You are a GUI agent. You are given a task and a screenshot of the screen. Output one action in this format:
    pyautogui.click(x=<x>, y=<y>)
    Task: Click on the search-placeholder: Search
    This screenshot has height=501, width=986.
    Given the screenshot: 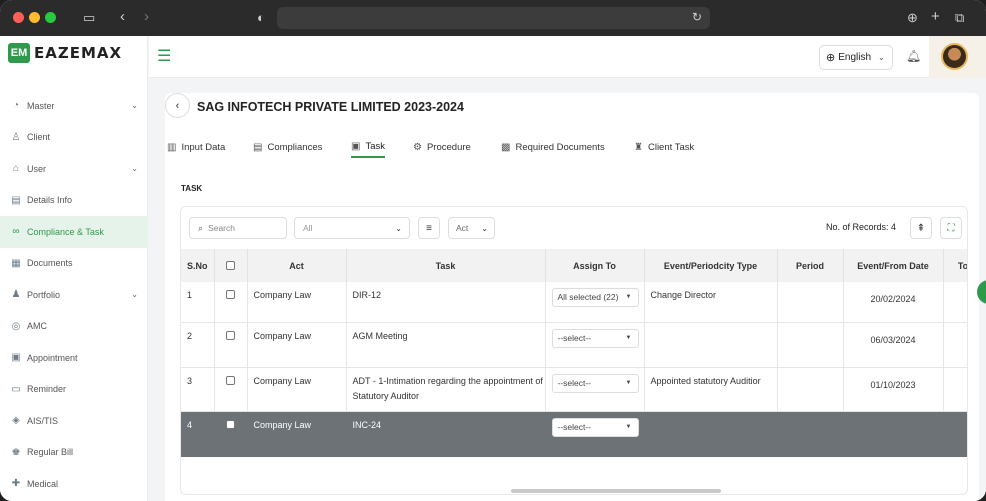 What is the action you would take?
    pyautogui.click(x=221, y=228)
    